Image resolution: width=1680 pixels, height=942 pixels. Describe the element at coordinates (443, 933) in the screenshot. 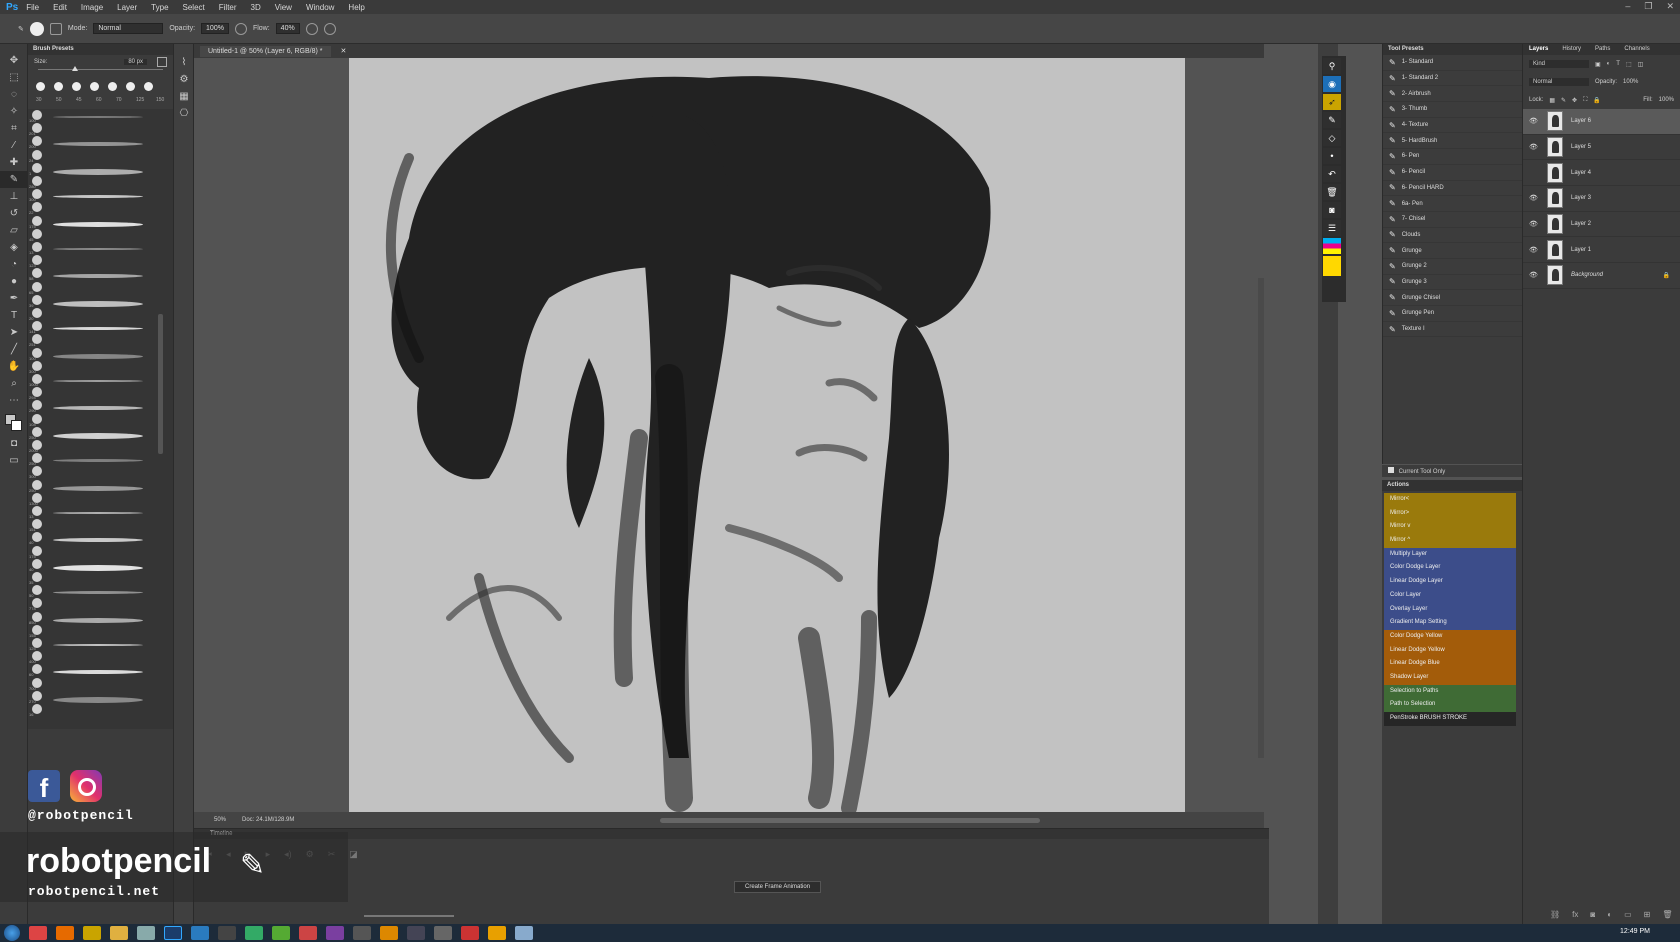

I see `app7-icon` at that location.